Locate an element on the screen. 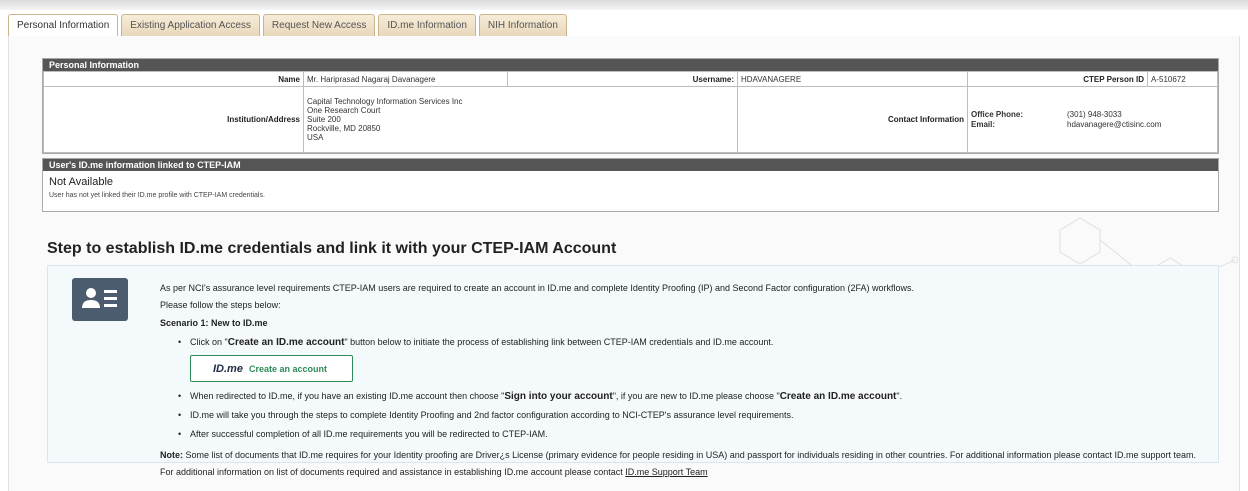 This screenshot has width=1248, height=491. tab-existing-application-access: Existing Application Access is located at coordinates (190, 25).